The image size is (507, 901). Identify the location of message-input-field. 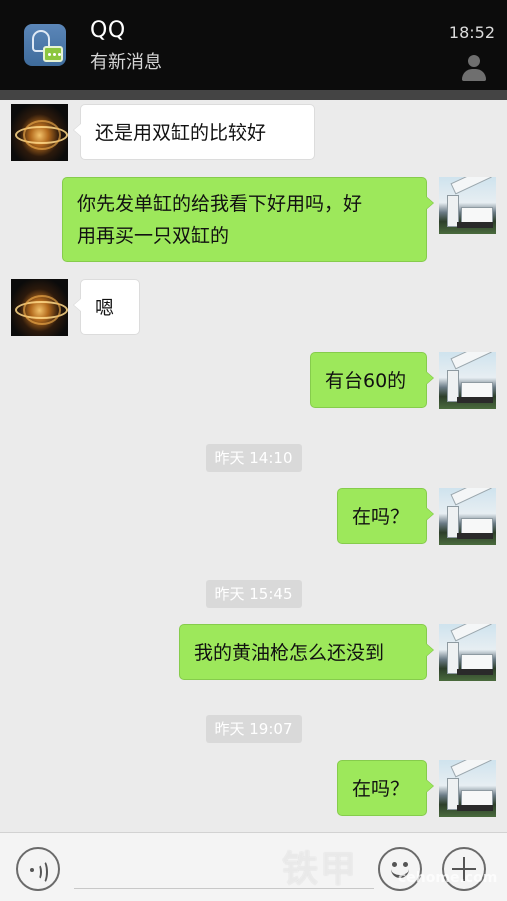
(224, 888).